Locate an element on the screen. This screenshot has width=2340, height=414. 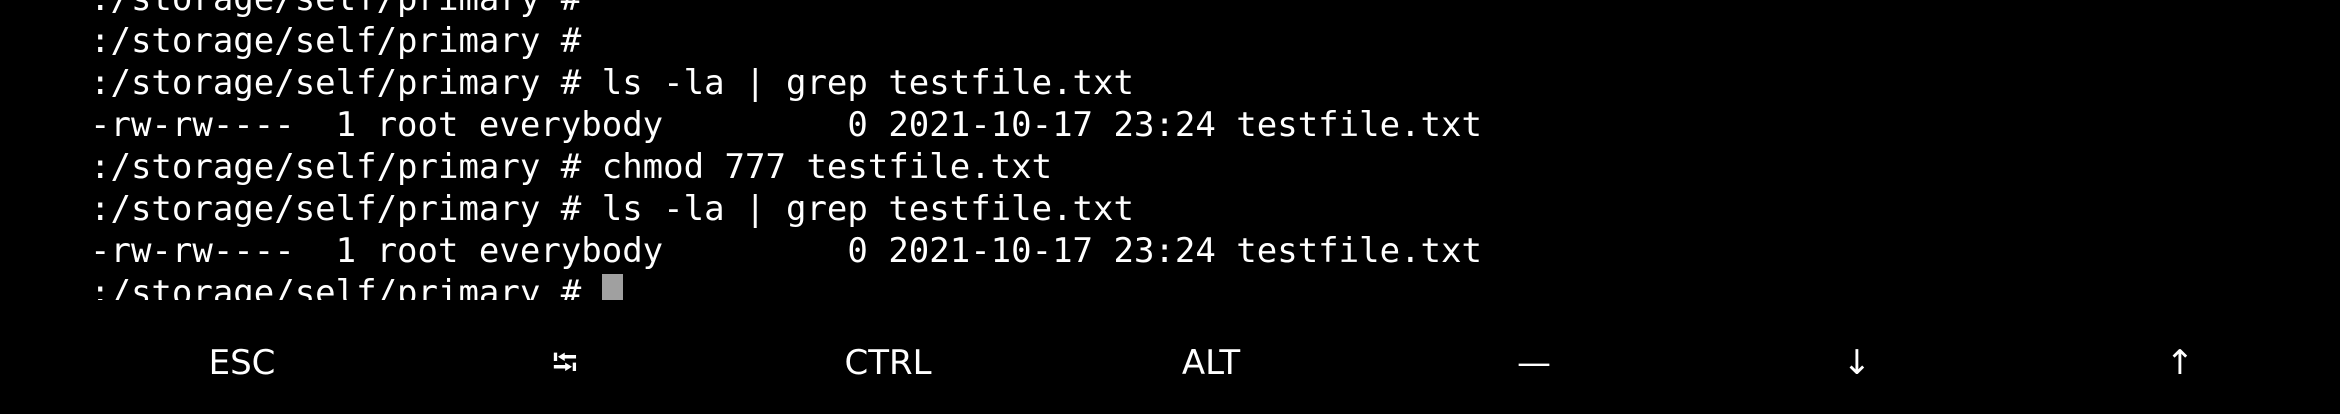
arrow-up-icon: ↑ is located at coordinates (2180, 363).